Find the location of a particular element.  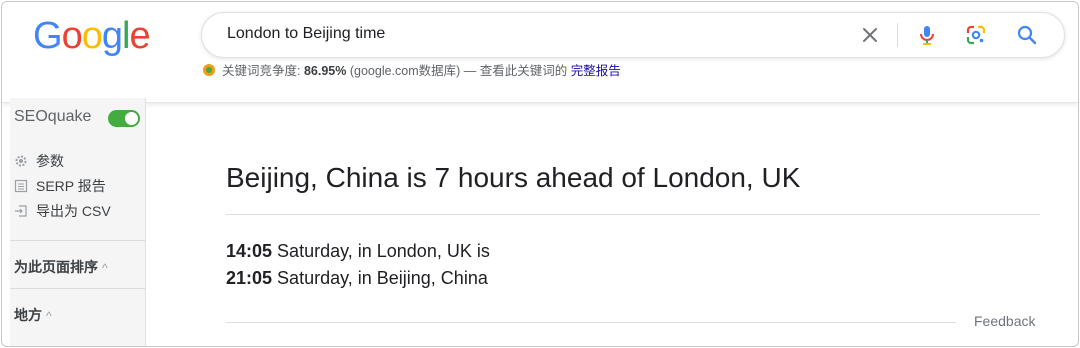

sidebar-item-label: SERP 报告 is located at coordinates (71, 186).